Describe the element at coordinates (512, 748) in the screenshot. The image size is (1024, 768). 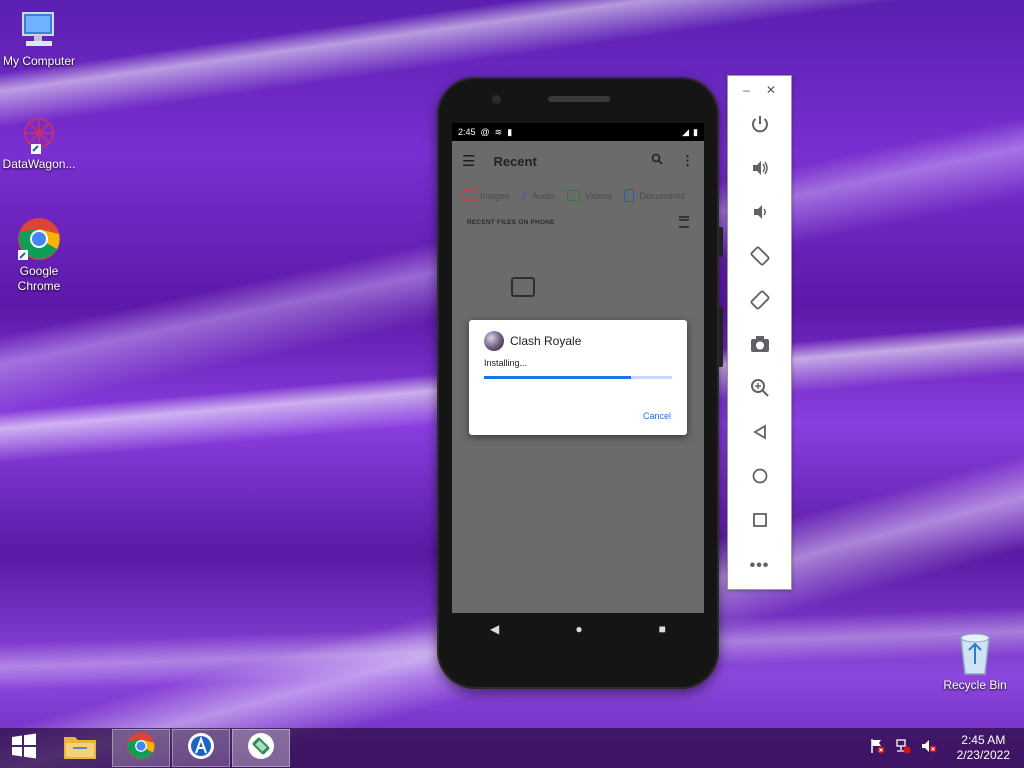
I see `taskbar: 2:45 AM 2/23/2022` at that location.